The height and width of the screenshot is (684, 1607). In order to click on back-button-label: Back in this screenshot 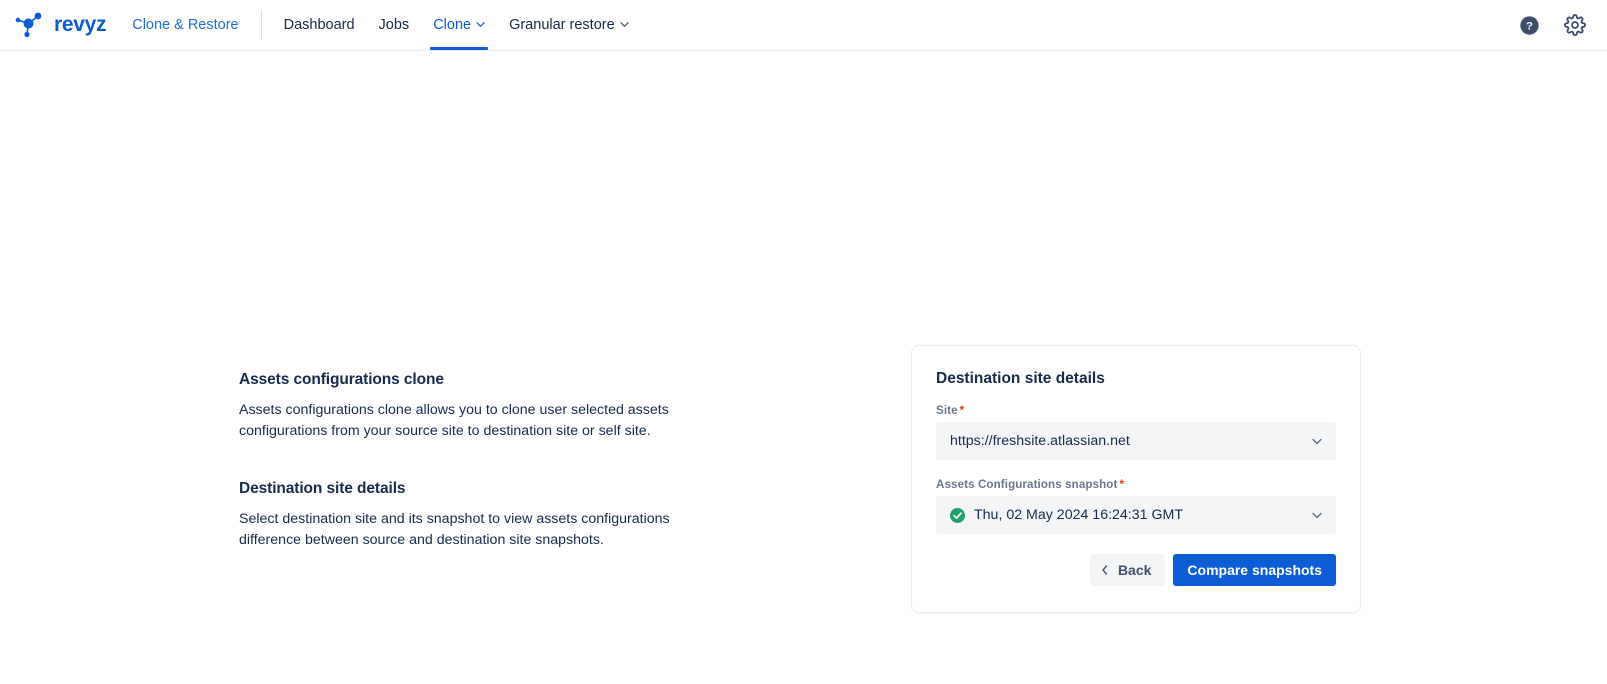, I will do `click(1134, 570)`.